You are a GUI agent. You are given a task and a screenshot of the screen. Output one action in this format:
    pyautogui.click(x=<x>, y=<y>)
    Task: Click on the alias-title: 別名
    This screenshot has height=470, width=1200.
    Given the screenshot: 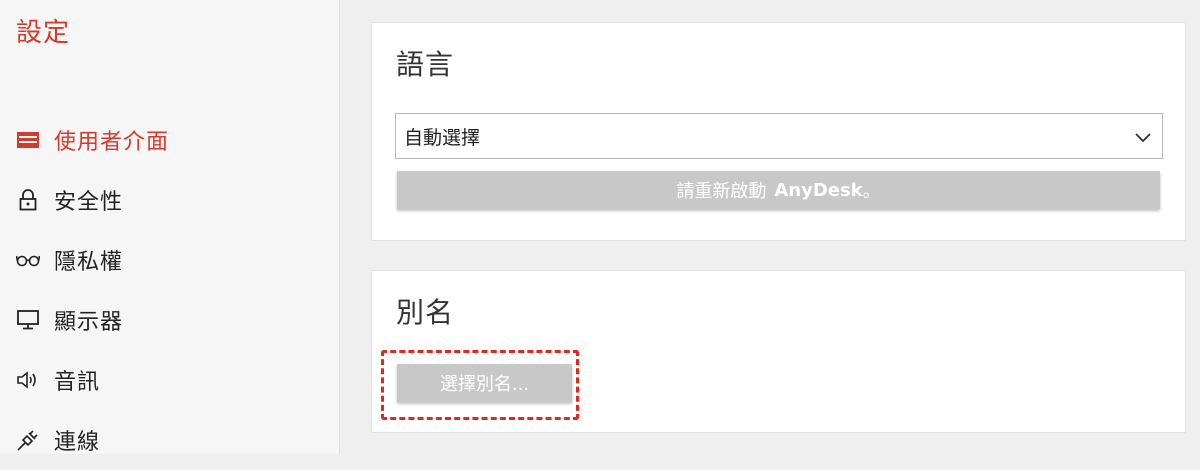 What is the action you would take?
    pyautogui.click(x=425, y=312)
    